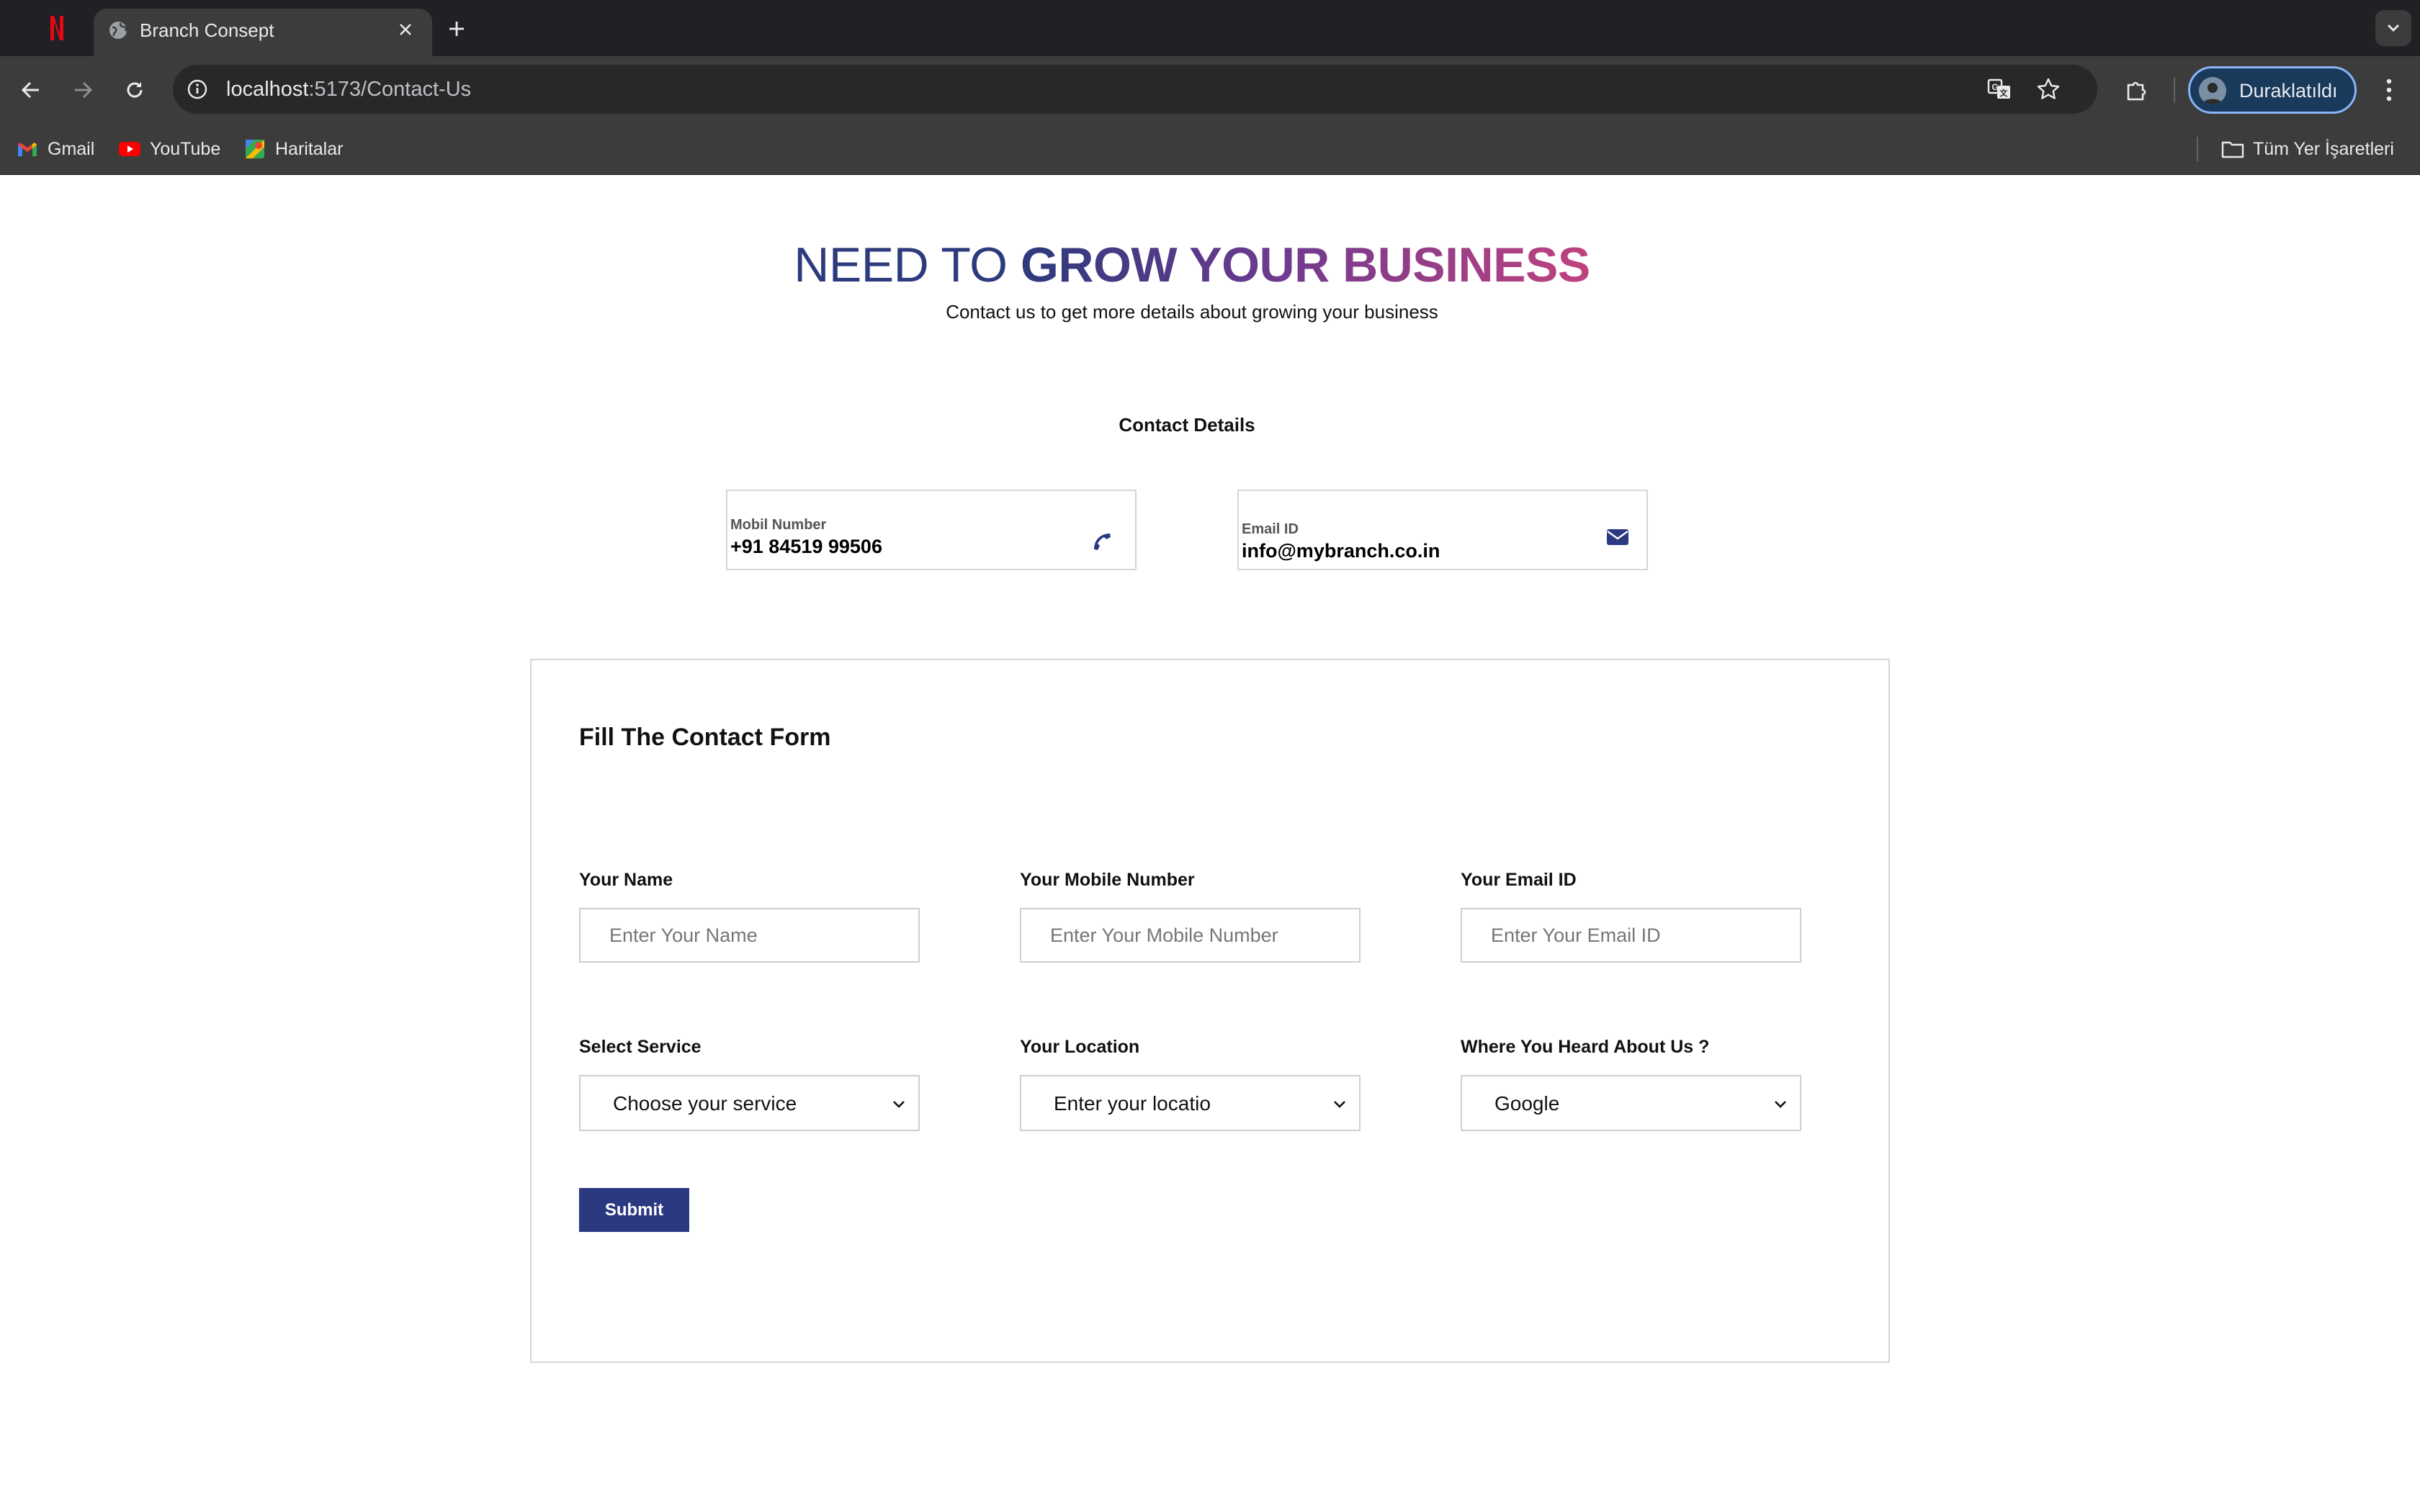 Image resolution: width=2420 pixels, height=1512 pixels. What do you see at coordinates (2137, 90) in the screenshot?
I see `extensions-puzzle-icon` at bounding box center [2137, 90].